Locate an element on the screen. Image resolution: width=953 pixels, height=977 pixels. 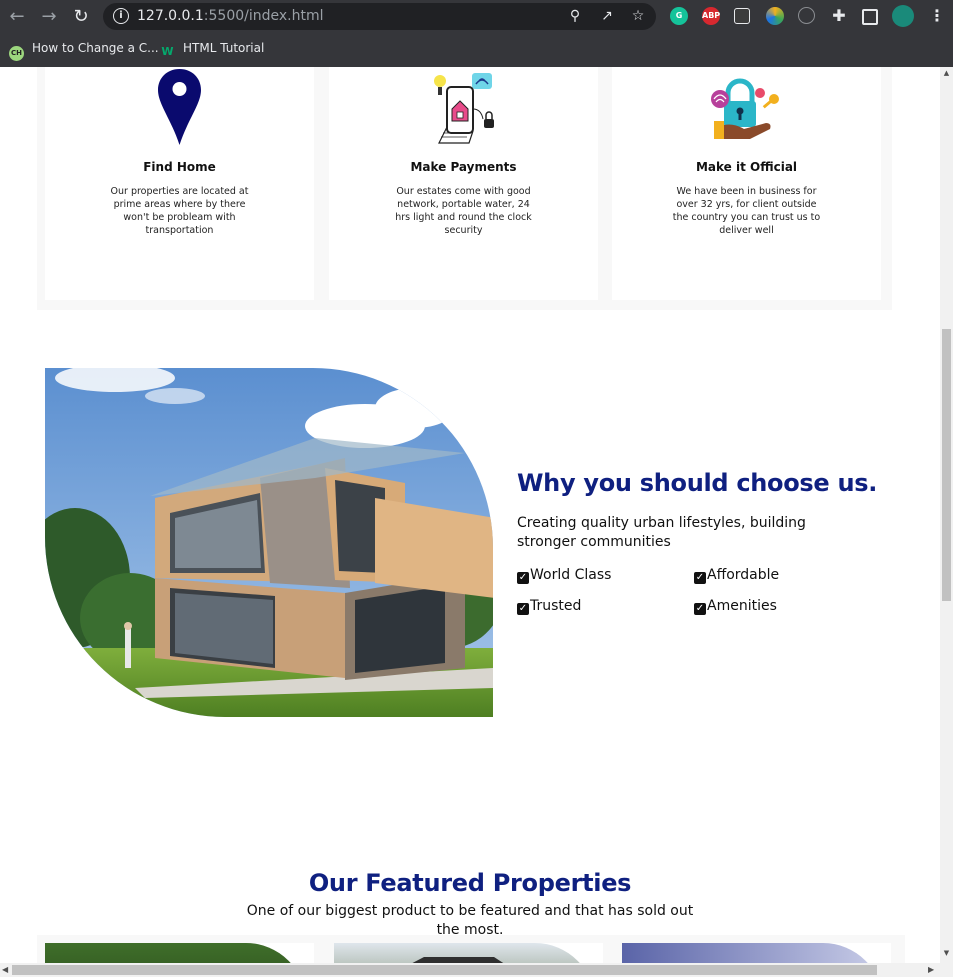
url-path: :5500/index.html is located at coordinates (263, 16).